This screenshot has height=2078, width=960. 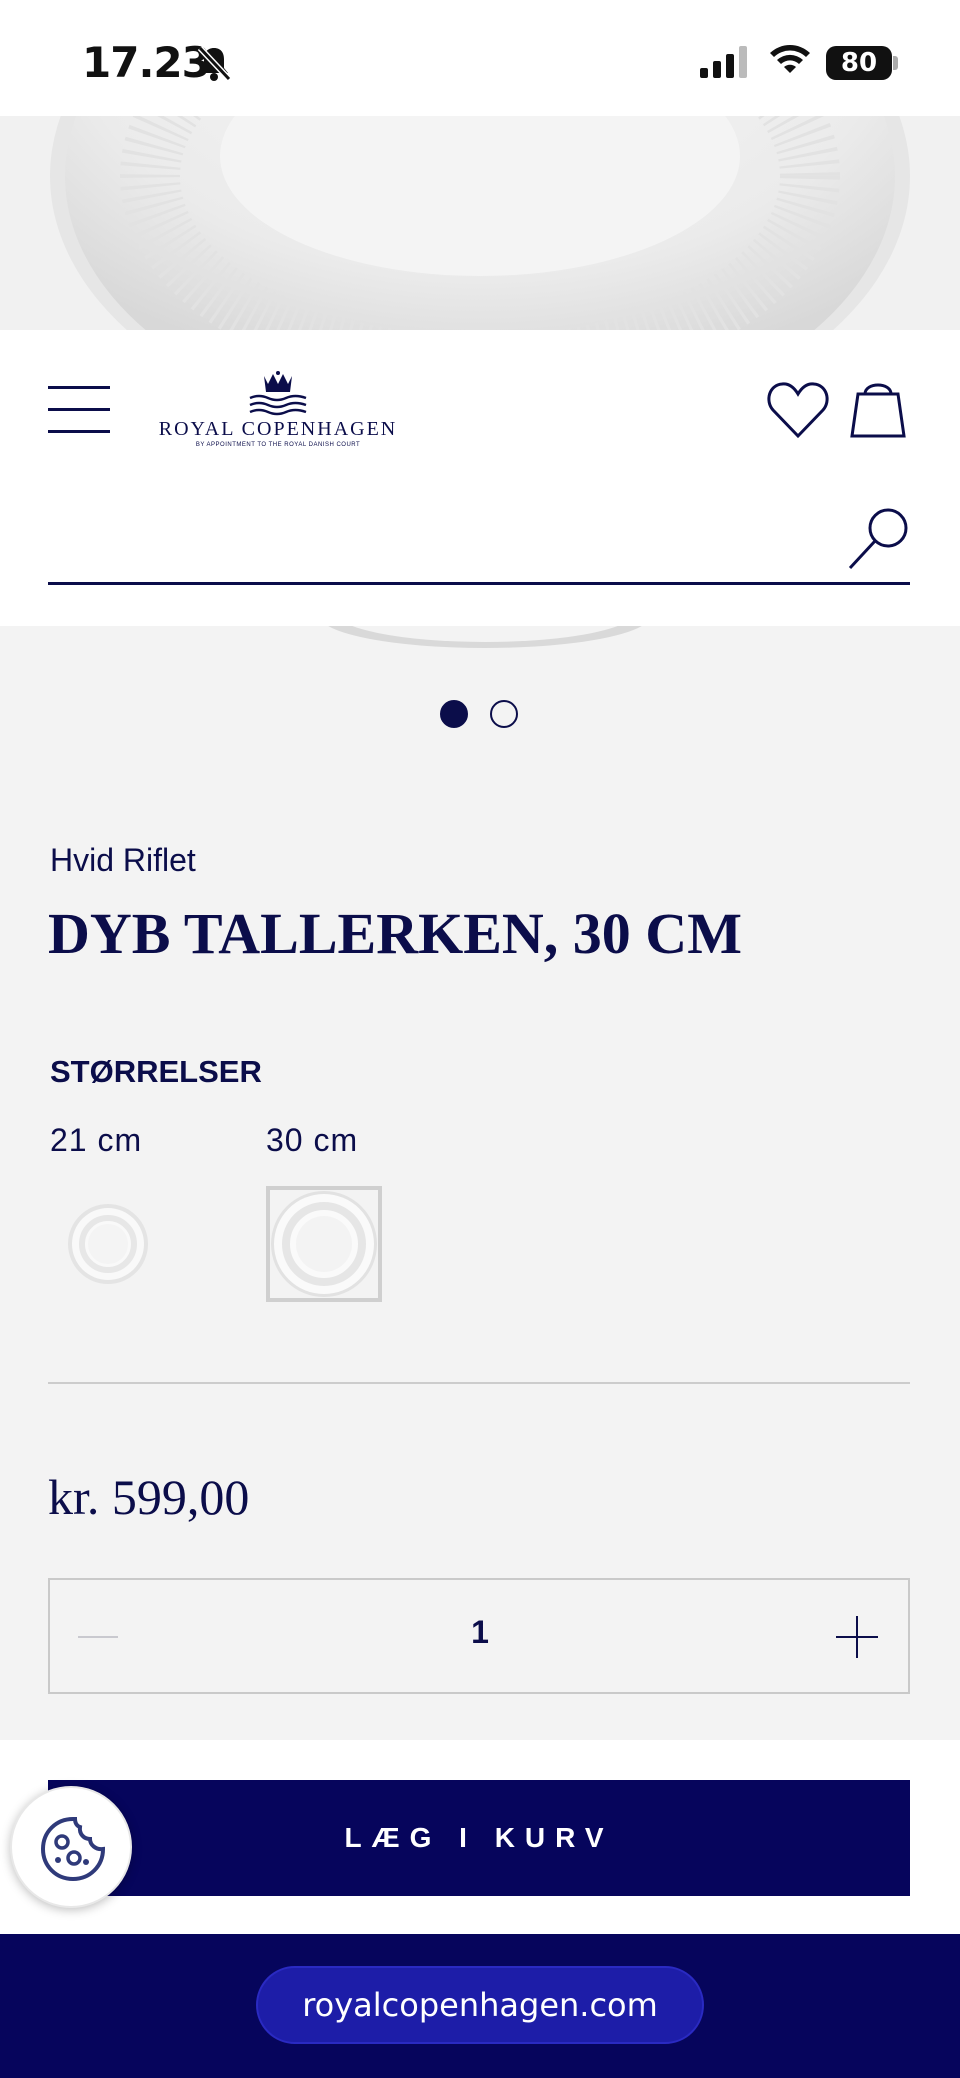 I want to click on shopping-bag-icon, so click(x=878, y=408).